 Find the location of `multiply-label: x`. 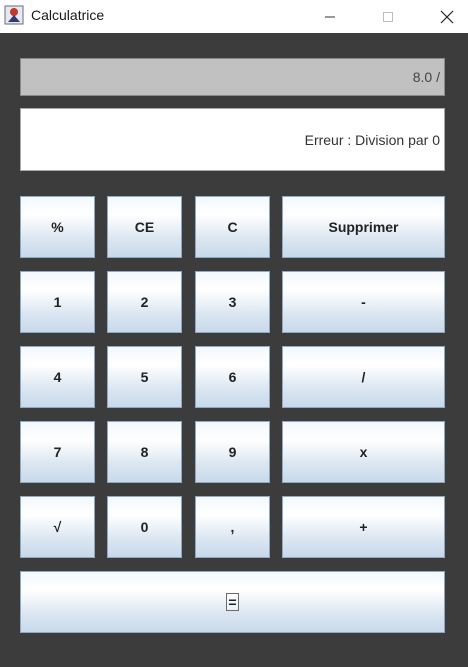

multiply-label: x is located at coordinates (363, 452).